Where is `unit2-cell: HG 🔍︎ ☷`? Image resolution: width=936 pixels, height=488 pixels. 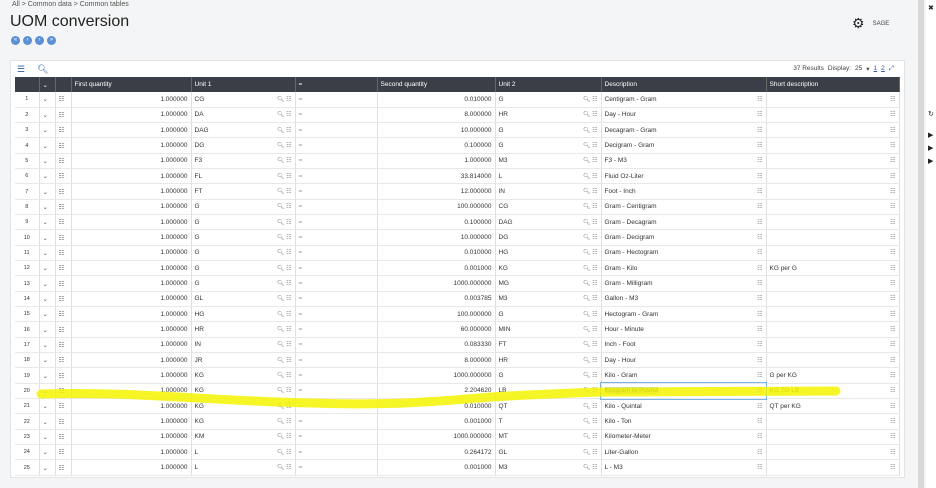
unit2-cell: HG 🔍︎ ☷ is located at coordinates (548, 253).